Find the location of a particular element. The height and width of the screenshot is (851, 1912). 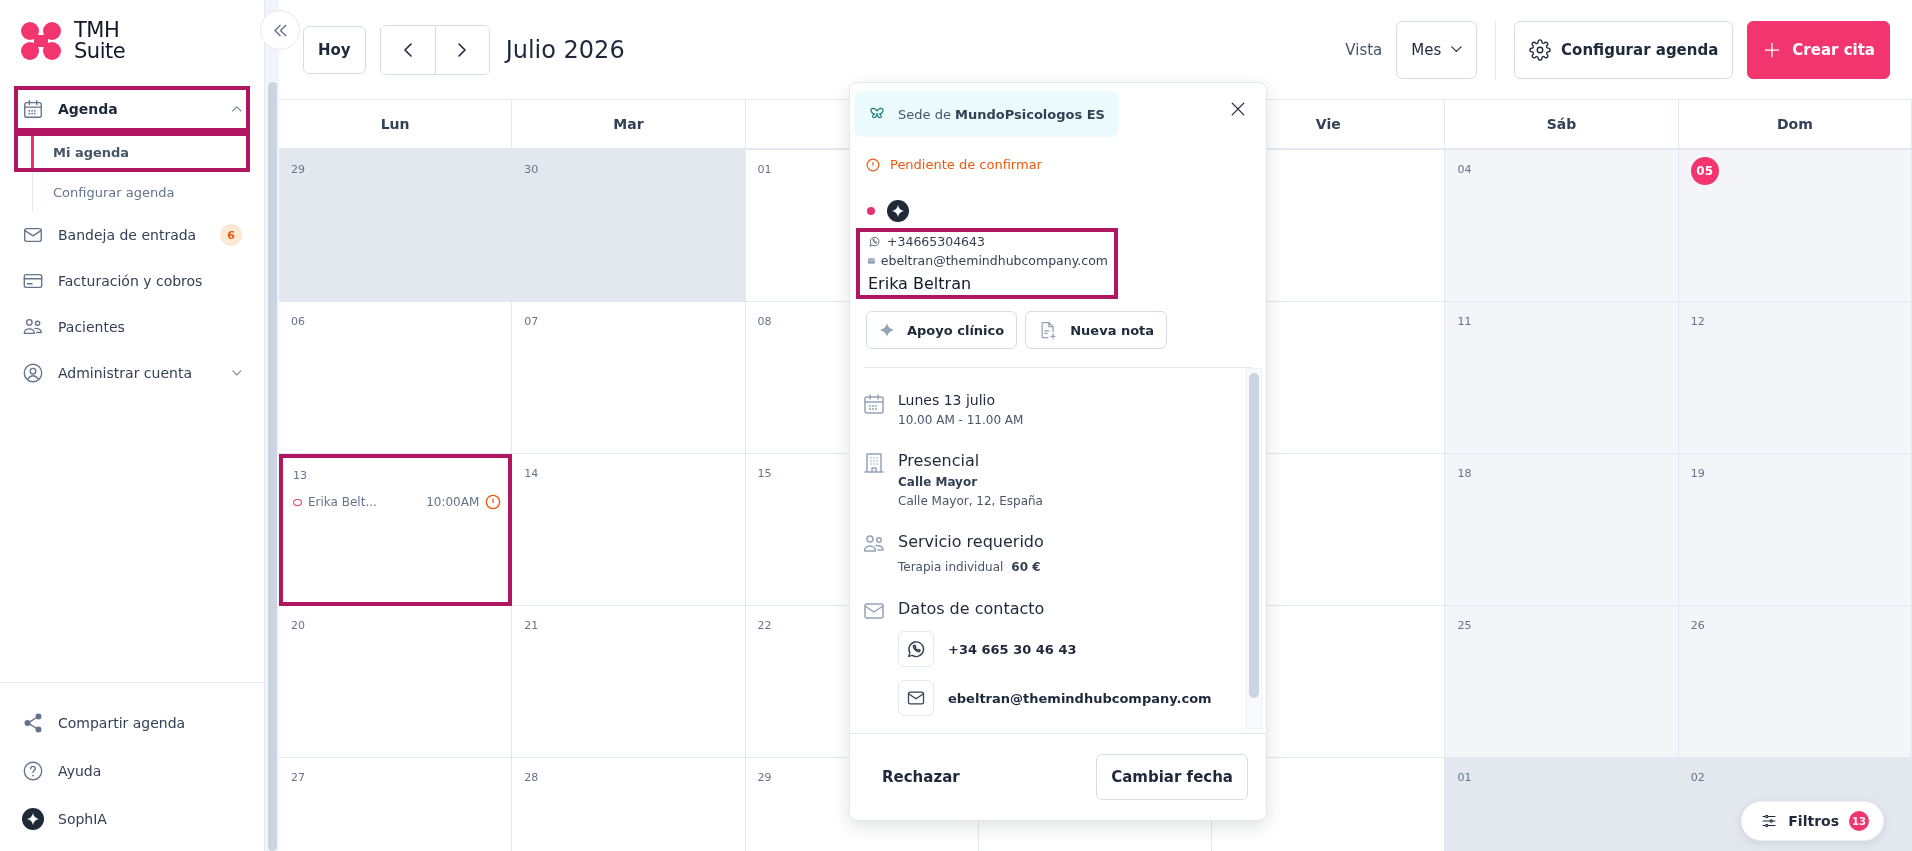

day-number: 27 is located at coordinates (298, 777).